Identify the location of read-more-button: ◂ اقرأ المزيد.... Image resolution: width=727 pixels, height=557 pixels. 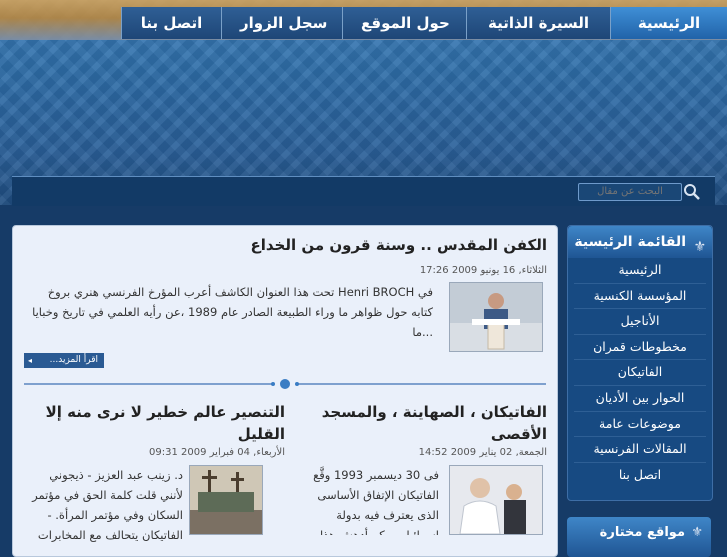
(64, 360).